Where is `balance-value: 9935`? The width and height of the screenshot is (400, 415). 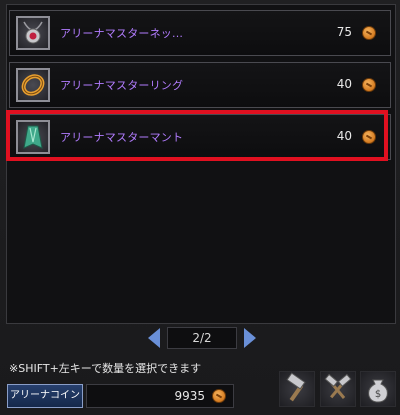
balance-value: 9935 is located at coordinates (189, 396).